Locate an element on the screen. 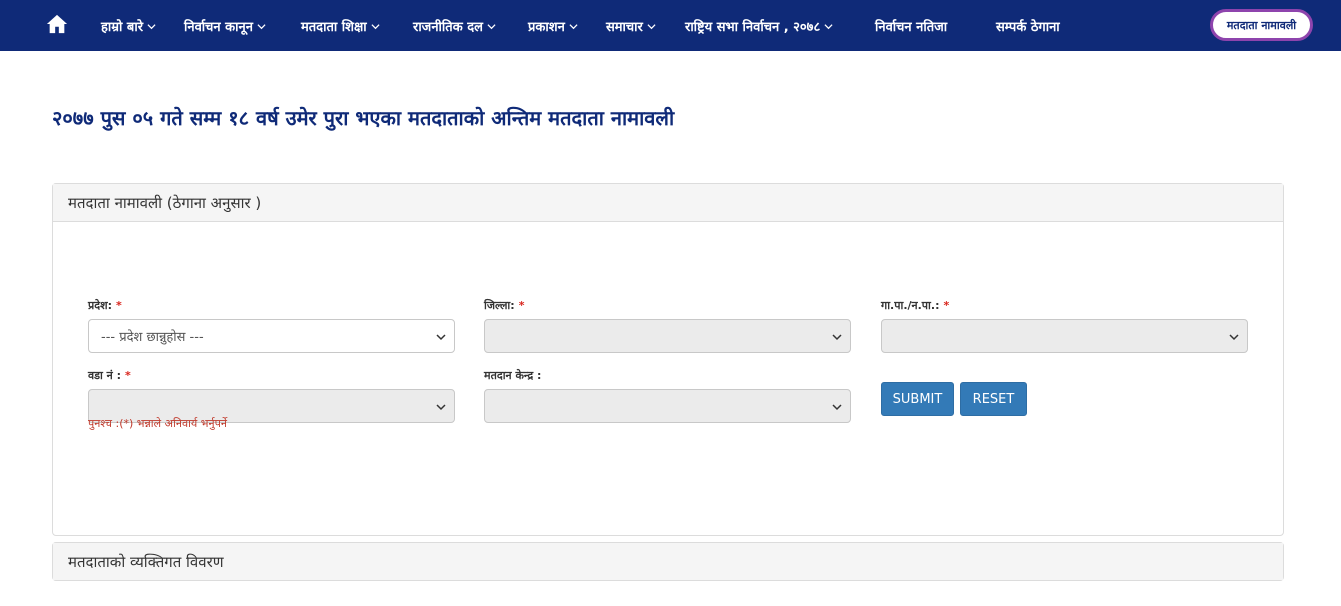 Image resolution: width=1341 pixels, height=606 pixels. nav-item-label: सम्पर्क ठेगाना is located at coordinates (1028, 27).